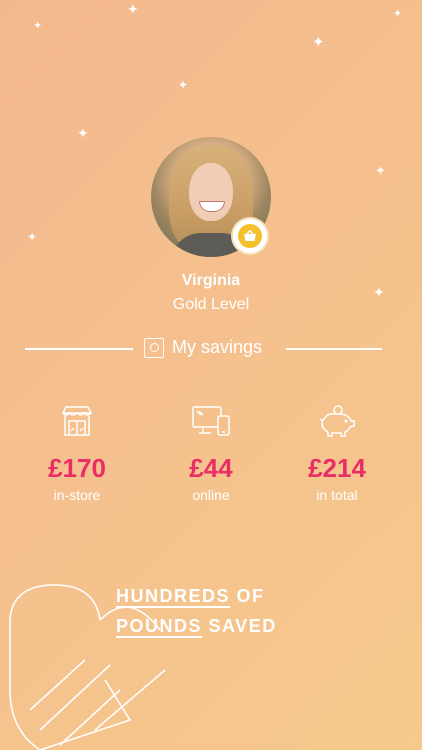 The height and width of the screenshot is (750, 422). Describe the element at coordinates (211, 421) in the screenshot. I see `devices-icon` at that location.